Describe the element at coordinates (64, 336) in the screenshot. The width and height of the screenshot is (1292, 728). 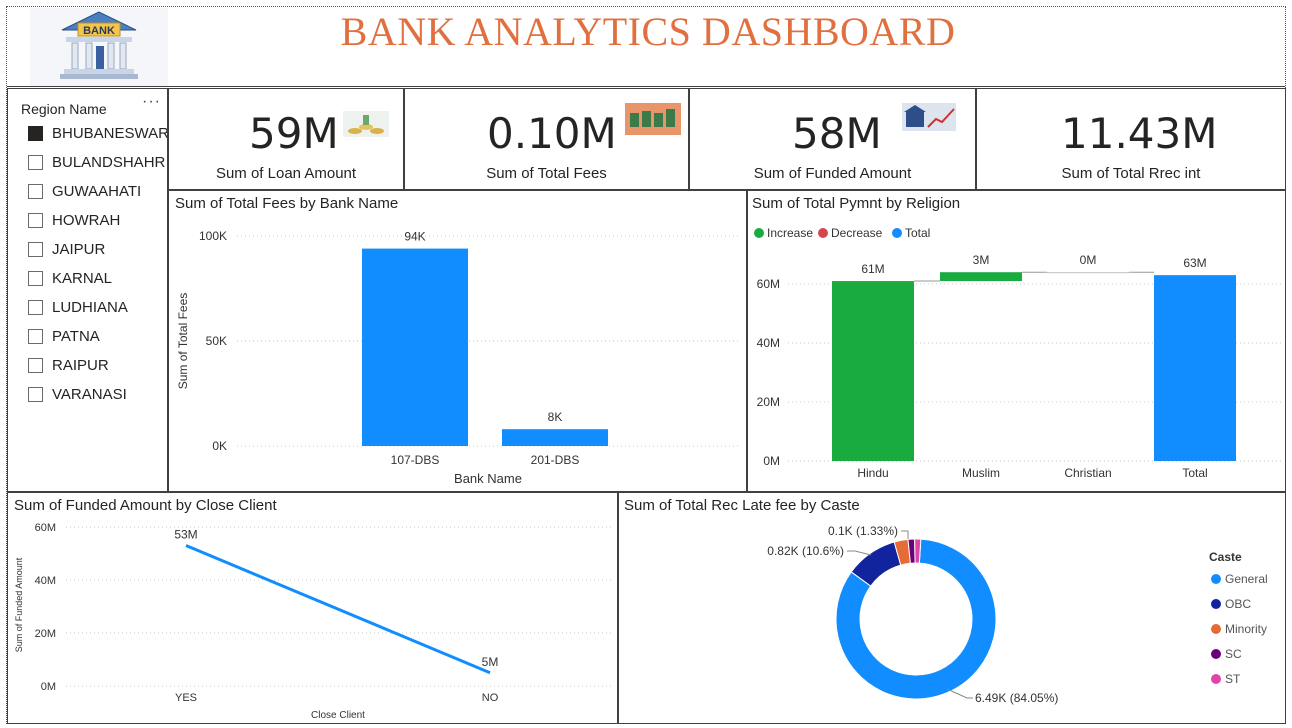
I see `slicer-item-patna: PATNA` at that location.